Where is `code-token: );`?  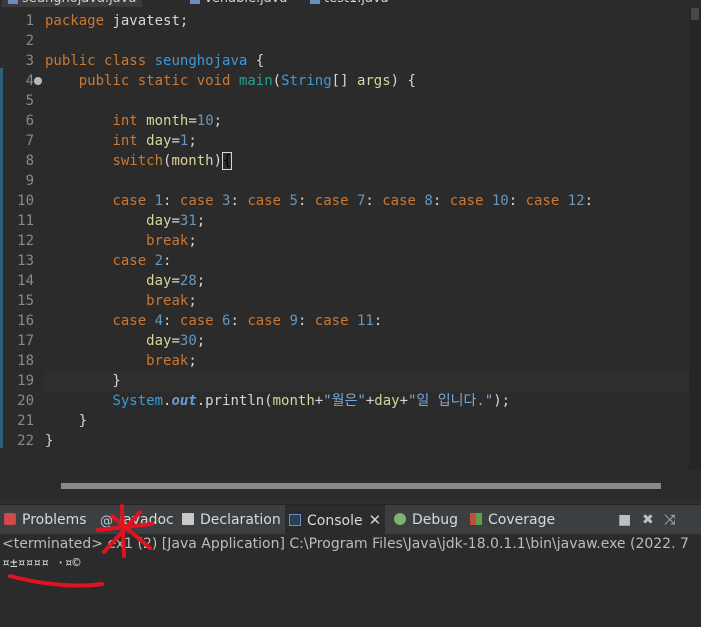
code-token: ); is located at coordinates (502, 401).